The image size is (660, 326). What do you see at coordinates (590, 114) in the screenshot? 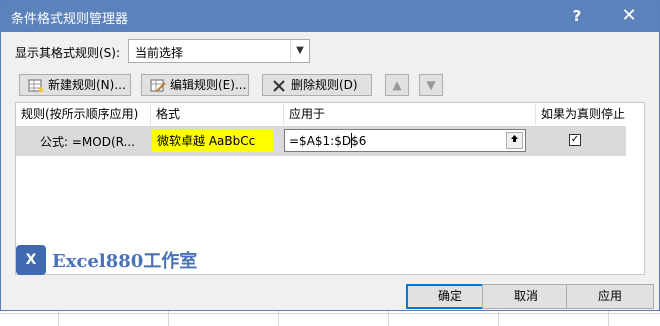
I see `column-header-stop-if-true: 如果为真则停止` at bounding box center [590, 114].